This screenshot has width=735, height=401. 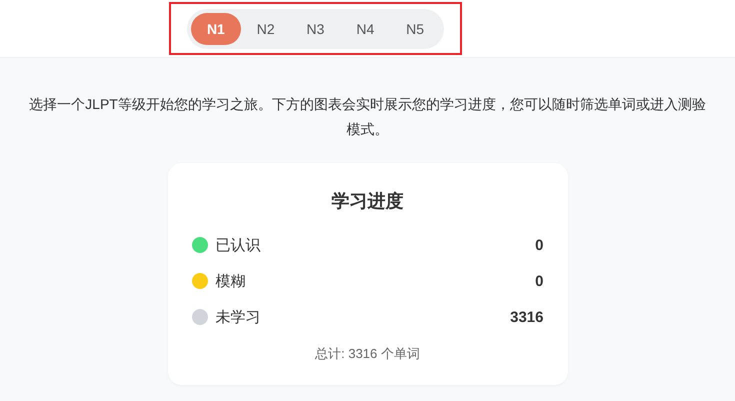 What do you see at coordinates (365, 28) in the screenshot?
I see `level-tab: N4` at bounding box center [365, 28].